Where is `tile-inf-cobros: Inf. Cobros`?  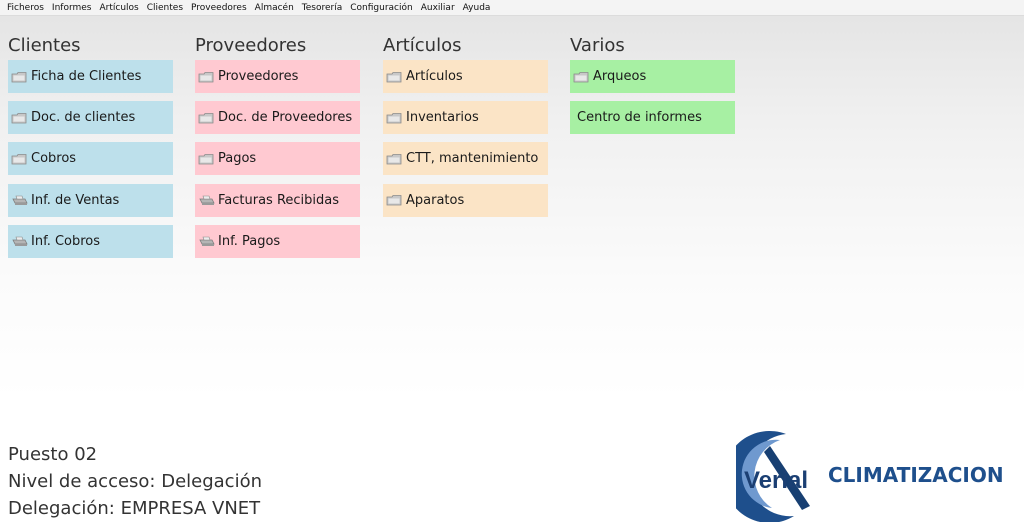 tile-inf-cobros: Inf. Cobros is located at coordinates (90, 241).